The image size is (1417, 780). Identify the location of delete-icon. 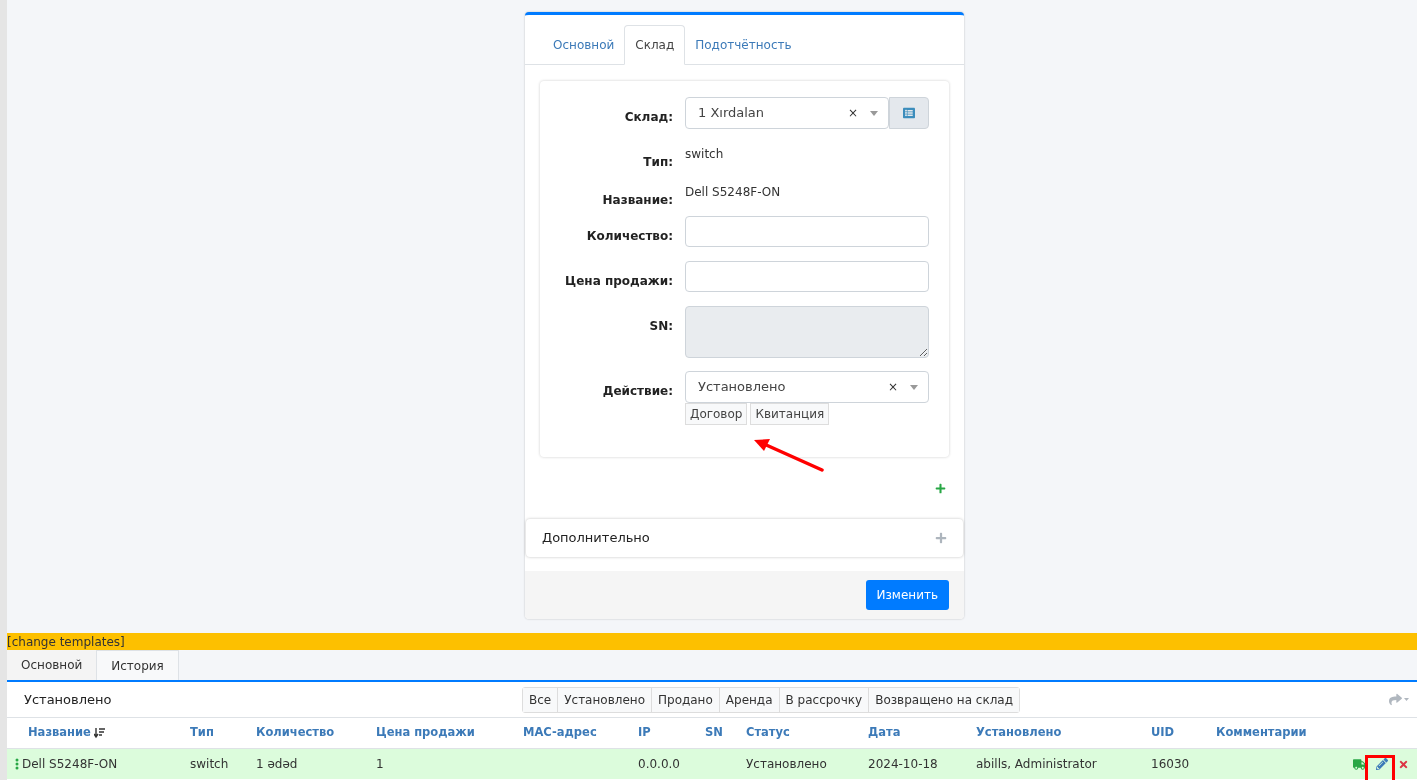
(1403, 764).